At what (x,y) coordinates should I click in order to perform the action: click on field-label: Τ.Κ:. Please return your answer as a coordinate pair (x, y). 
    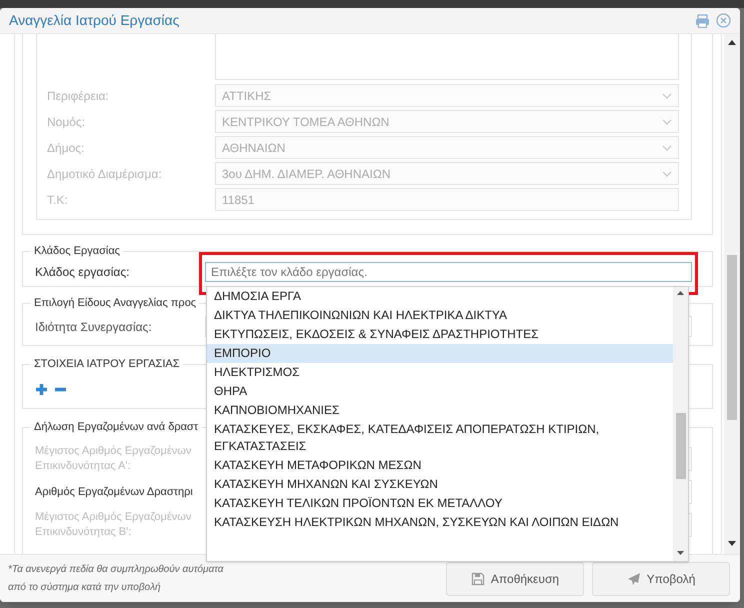
    Looking at the image, I should click on (58, 200).